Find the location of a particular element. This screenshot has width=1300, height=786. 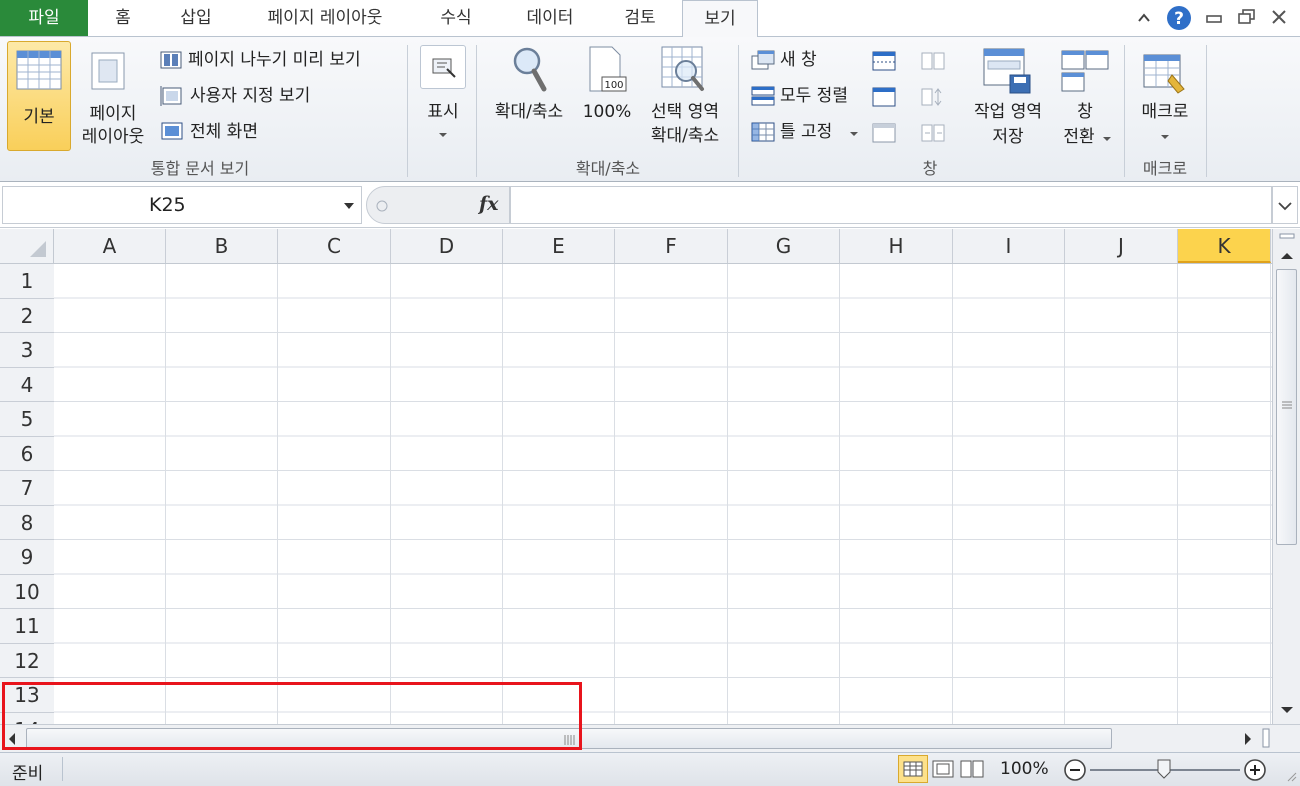

tab-page-layout: 페이지 레이아웃 is located at coordinates (325, 18).